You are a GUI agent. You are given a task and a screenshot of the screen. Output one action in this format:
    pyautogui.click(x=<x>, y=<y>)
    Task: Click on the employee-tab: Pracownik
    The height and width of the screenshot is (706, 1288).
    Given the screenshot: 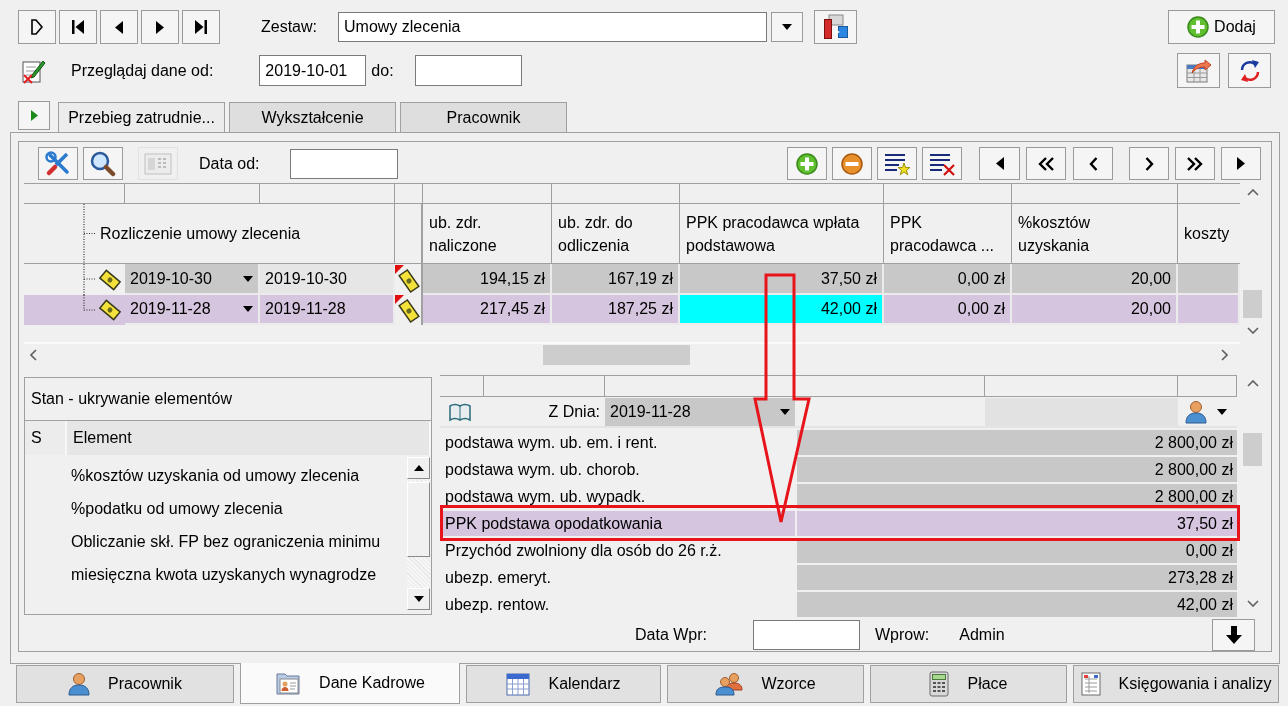 What is the action you would take?
    pyautogui.click(x=125, y=684)
    